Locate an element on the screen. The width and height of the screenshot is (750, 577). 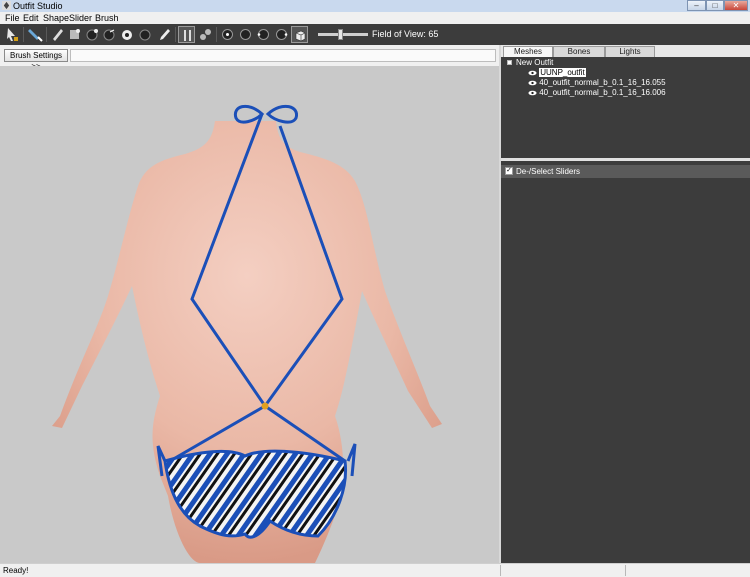
connected-toggle-button is located at coordinates (205, 34).